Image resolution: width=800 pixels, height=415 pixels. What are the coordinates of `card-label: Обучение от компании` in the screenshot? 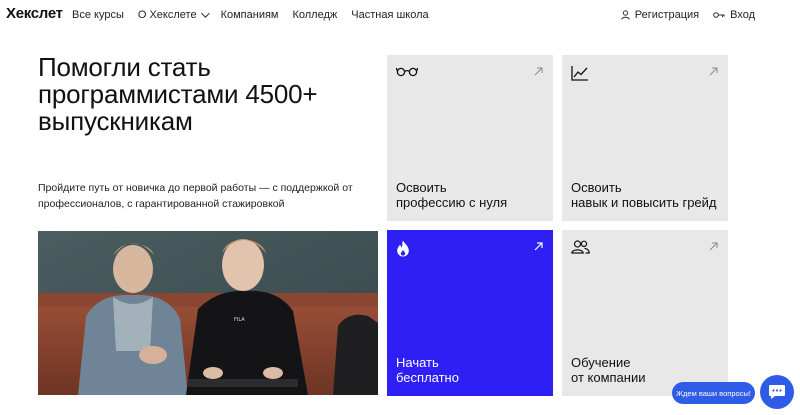 It's located at (608, 370).